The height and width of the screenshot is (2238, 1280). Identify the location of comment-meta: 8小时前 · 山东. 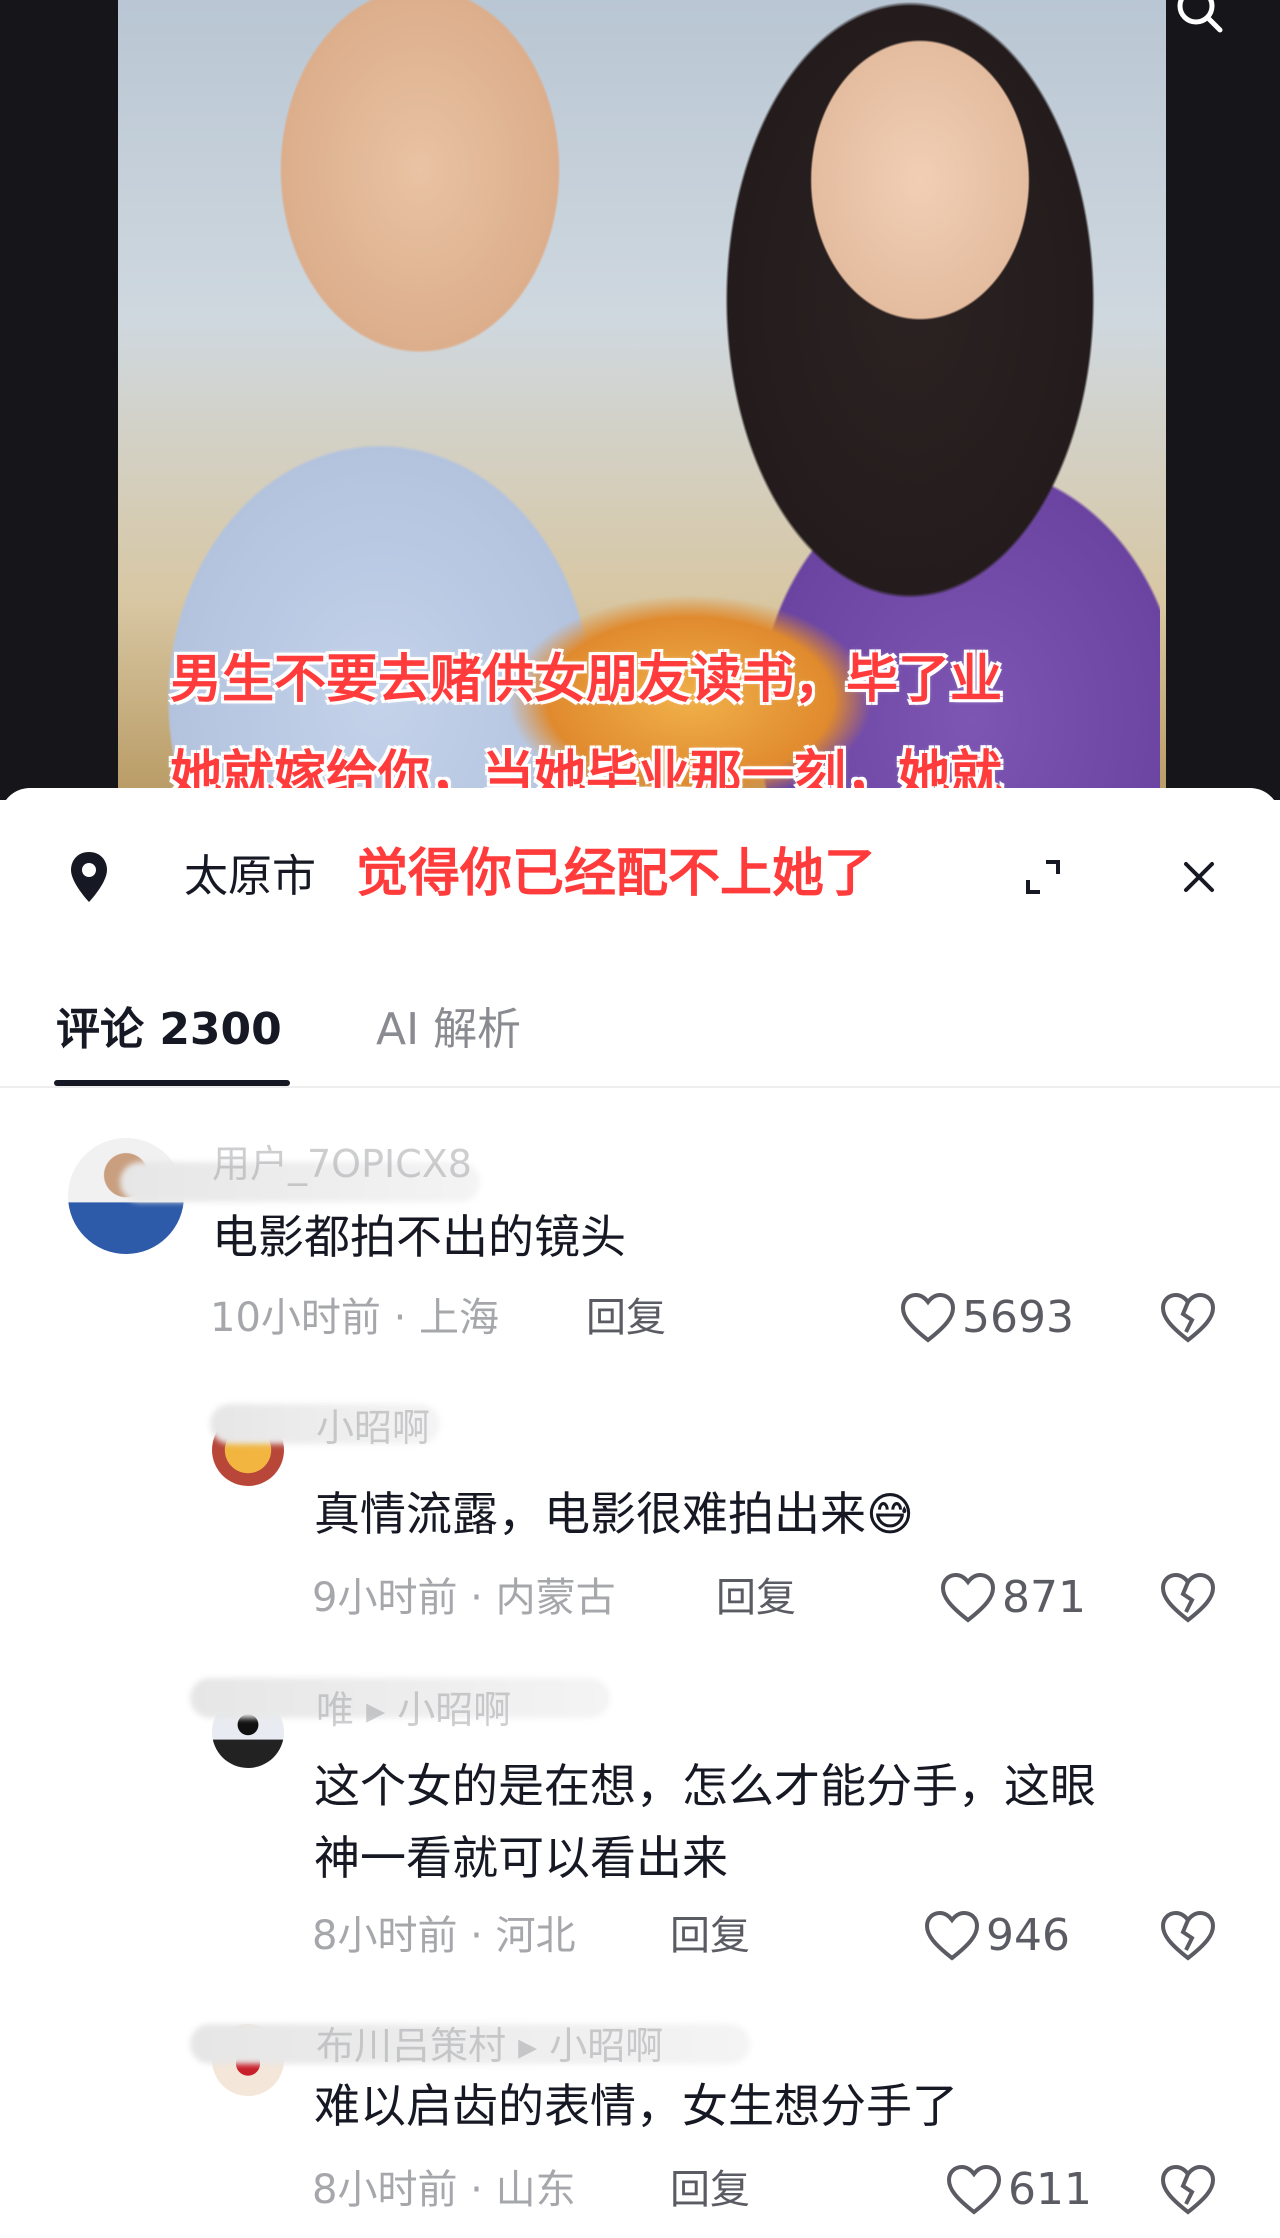
(444, 2190).